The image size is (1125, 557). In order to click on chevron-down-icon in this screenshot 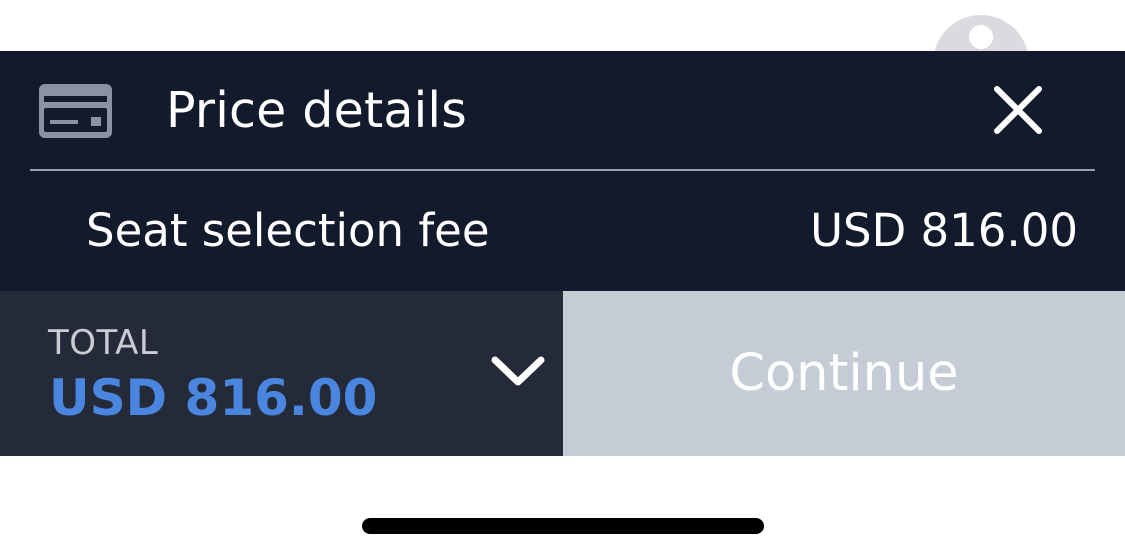, I will do `click(518, 371)`.